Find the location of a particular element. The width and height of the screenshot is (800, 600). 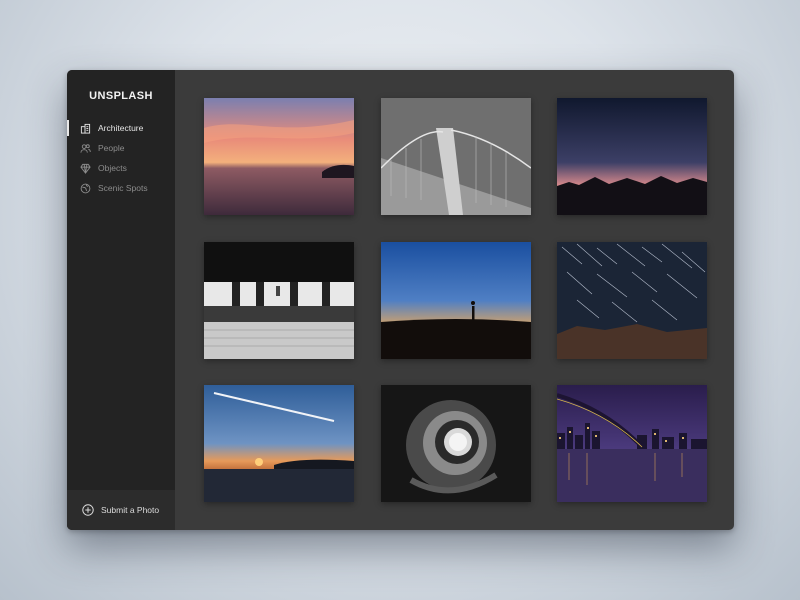

sidebar-item-scenic-spots: Scenic Spots is located at coordinates (121, 188).